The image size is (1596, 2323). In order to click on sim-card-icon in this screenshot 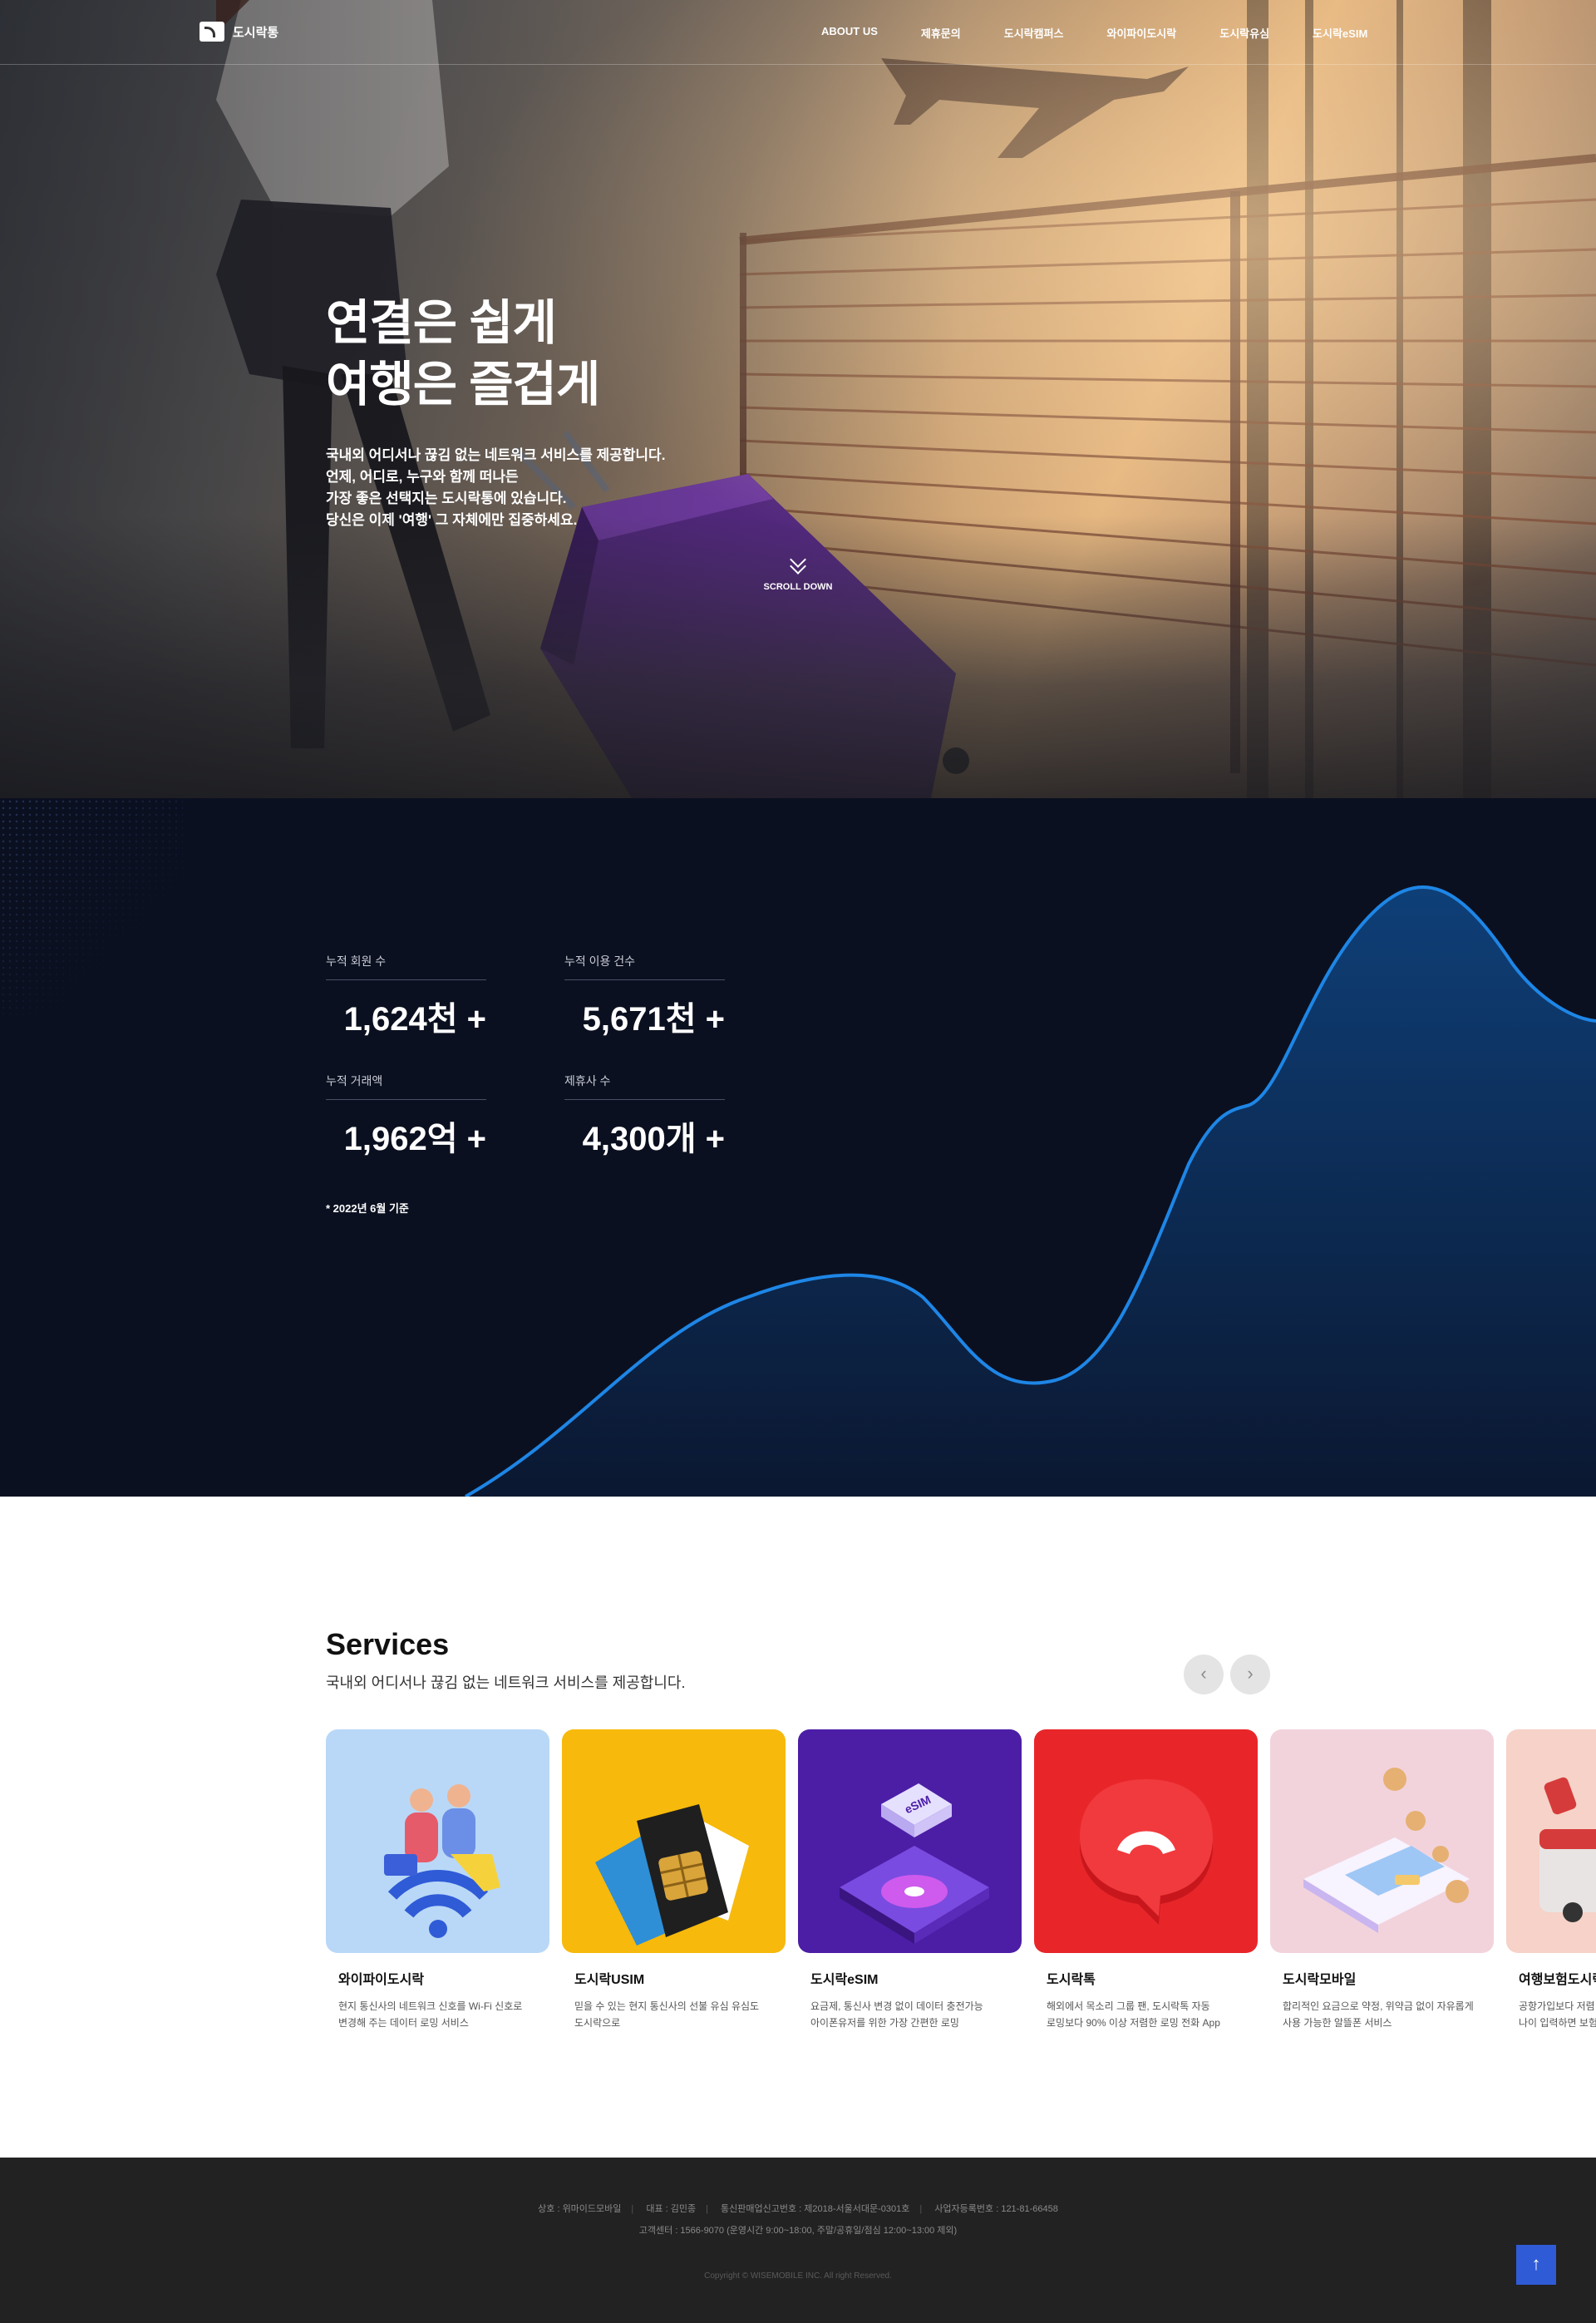, I will do `click(672, 1875)`.